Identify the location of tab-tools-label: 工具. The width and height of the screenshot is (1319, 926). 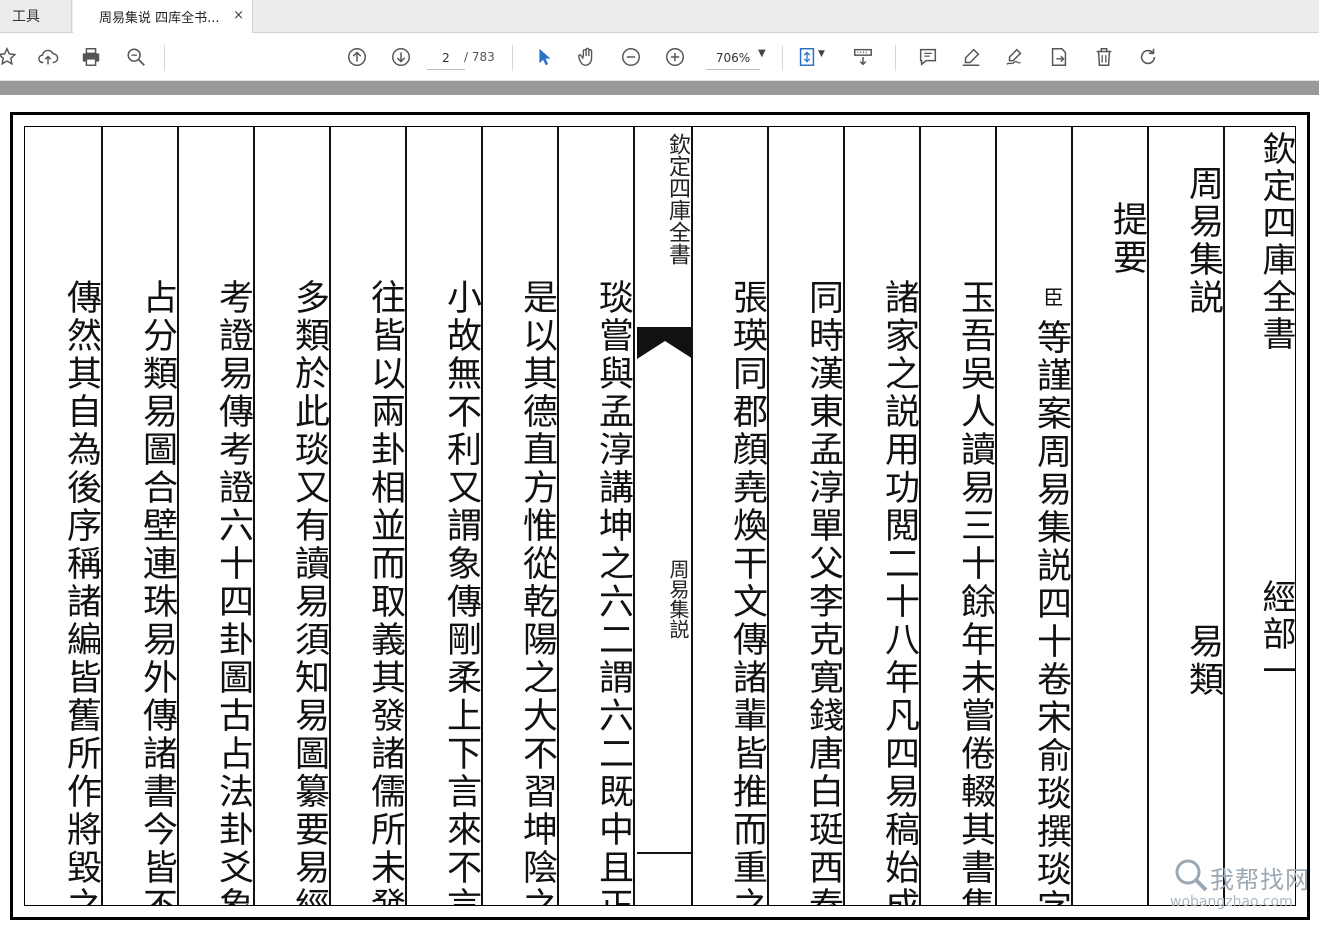
(26, 17).